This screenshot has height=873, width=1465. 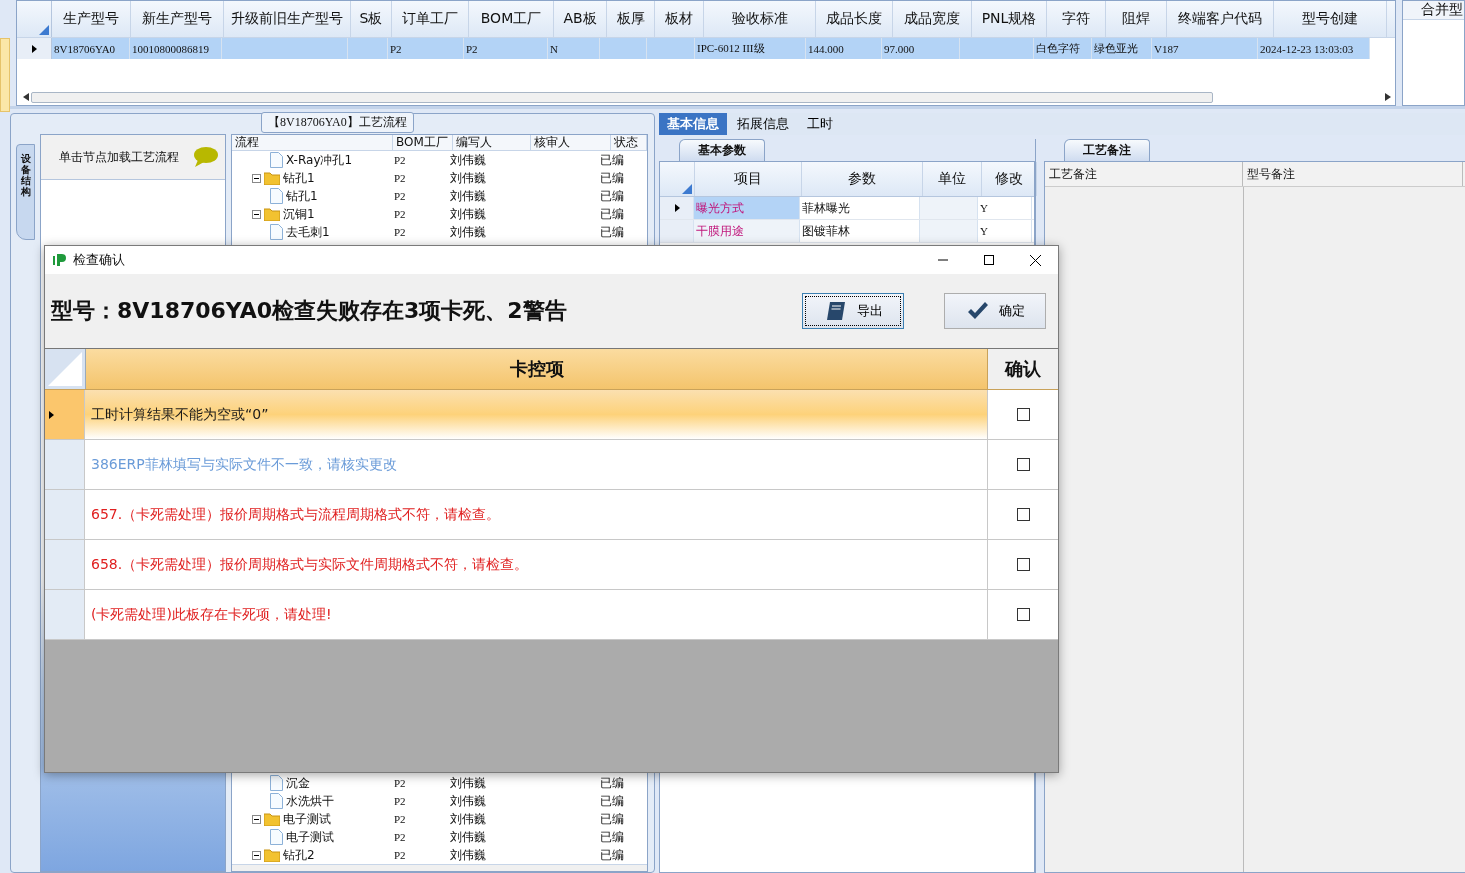 I want to click on checkmark-icon, so click(x=978, y=311).